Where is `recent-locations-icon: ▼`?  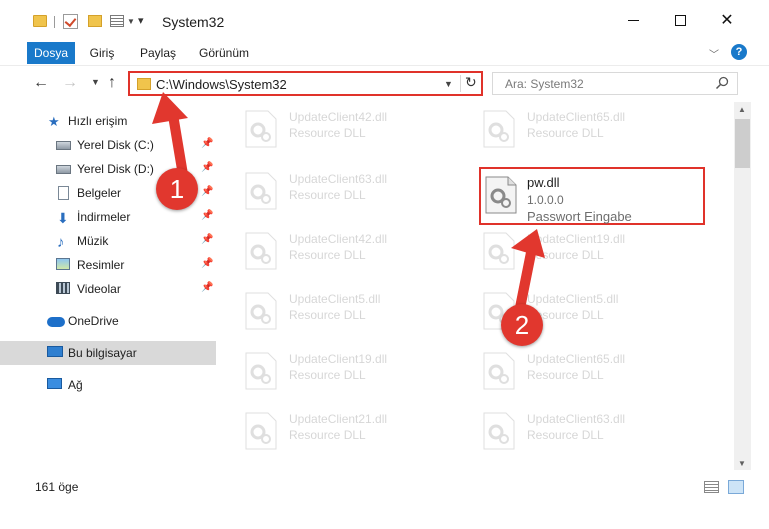
recent-locations-icon: ▼ is located at coordinates (95, 82).